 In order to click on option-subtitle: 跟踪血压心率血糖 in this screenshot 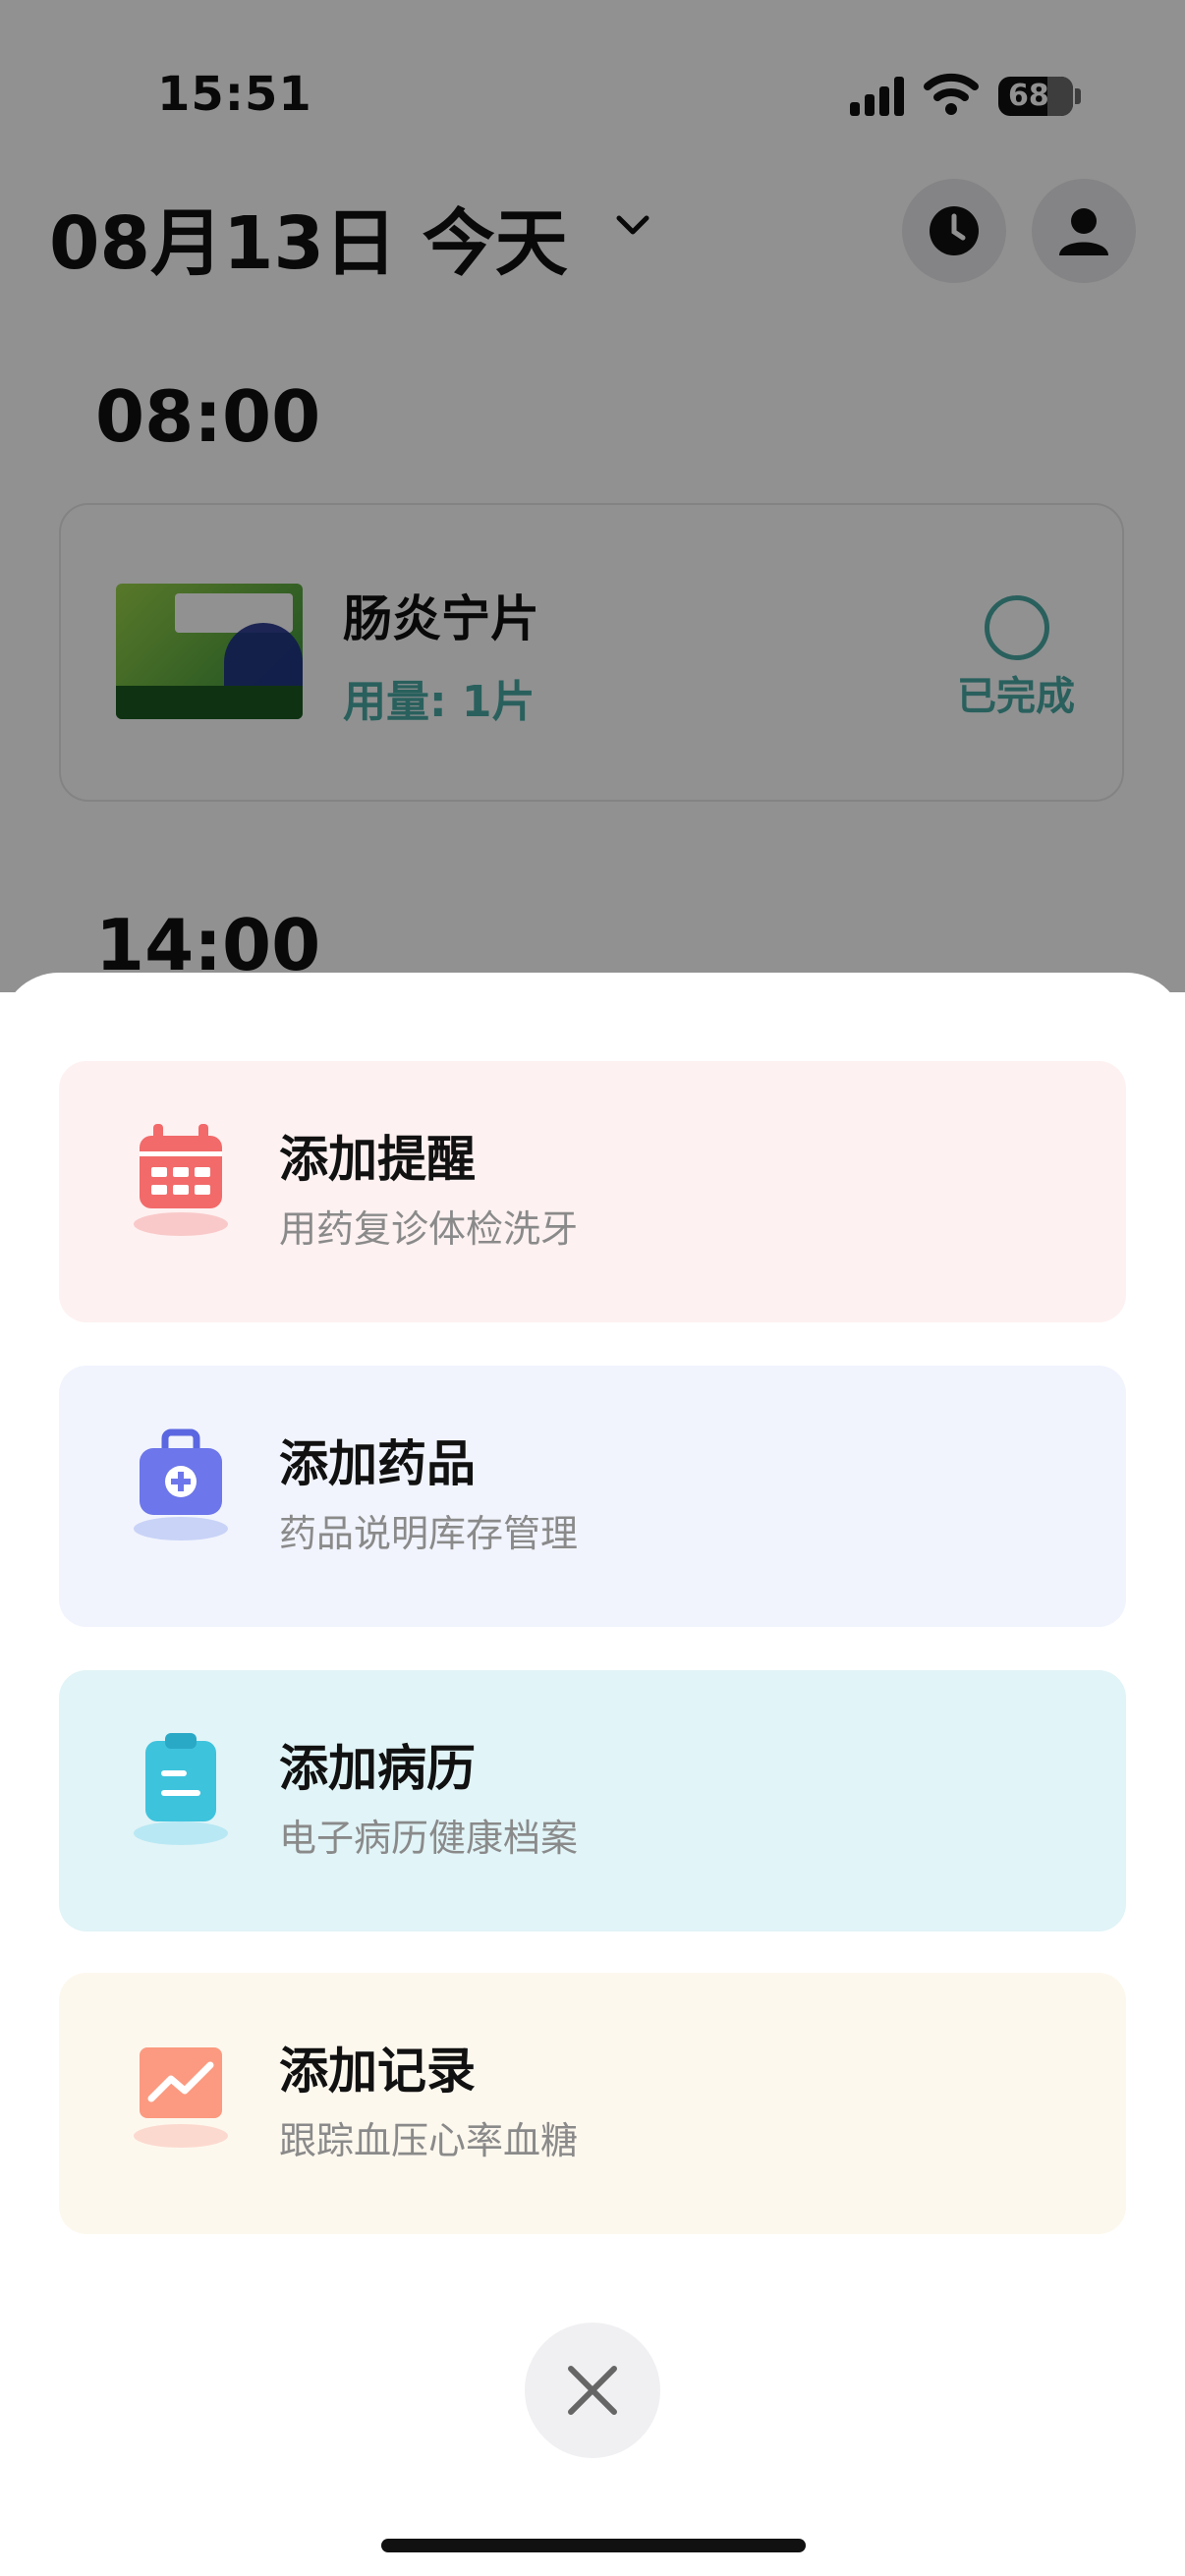, I will do `click(429, 2140)`.